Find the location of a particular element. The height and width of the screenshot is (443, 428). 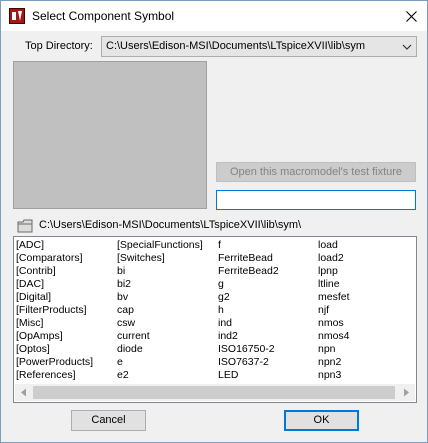

list-item: ISO7637-2 is located at coordinates (267, 362).